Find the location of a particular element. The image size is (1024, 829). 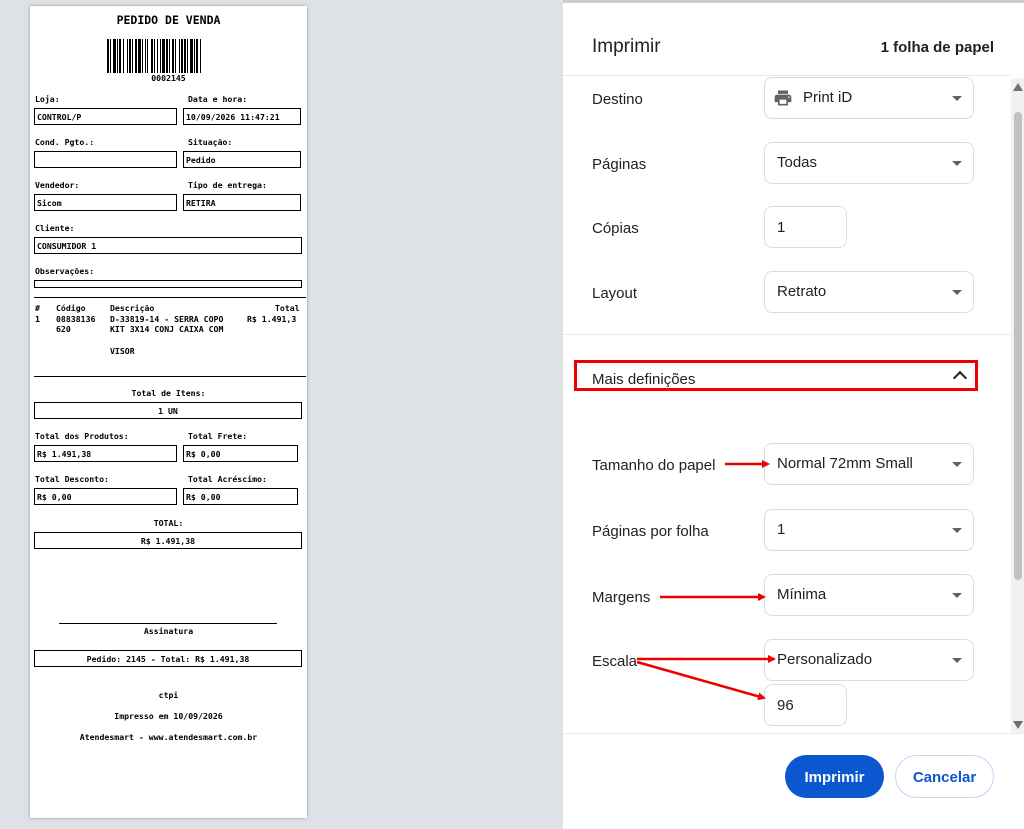

total-frete-label: Total Frete: is located at coordinates (218, 436).